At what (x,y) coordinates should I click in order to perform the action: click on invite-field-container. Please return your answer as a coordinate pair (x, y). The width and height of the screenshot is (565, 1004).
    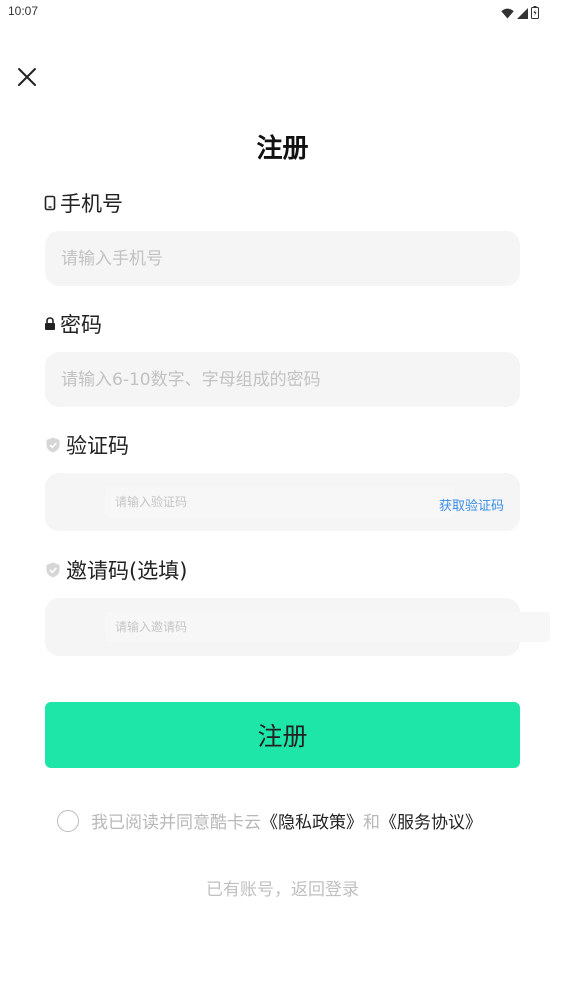
    Looking at the image, I should click on (297, 627).